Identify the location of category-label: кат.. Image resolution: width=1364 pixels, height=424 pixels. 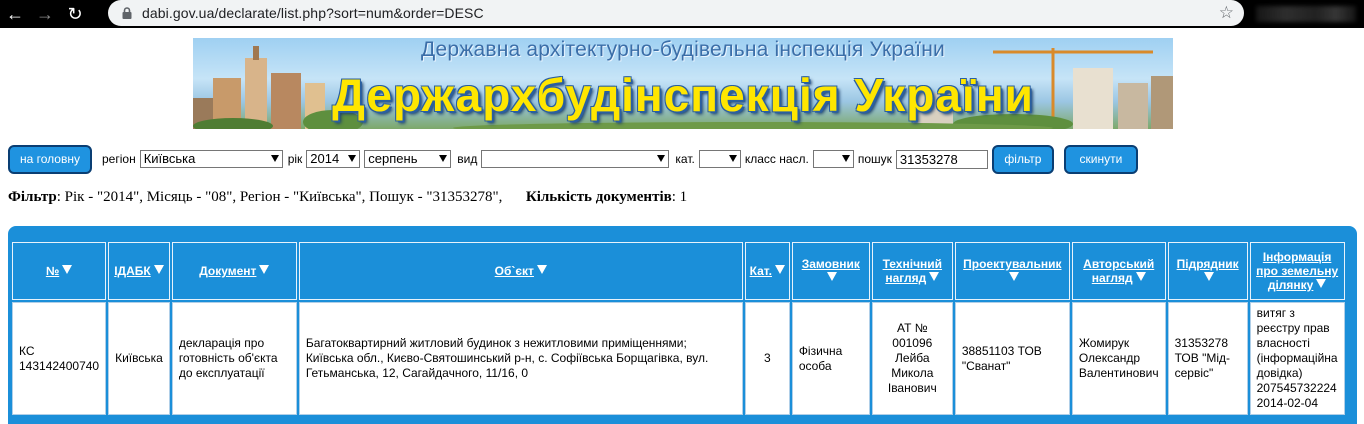
(685, 159).